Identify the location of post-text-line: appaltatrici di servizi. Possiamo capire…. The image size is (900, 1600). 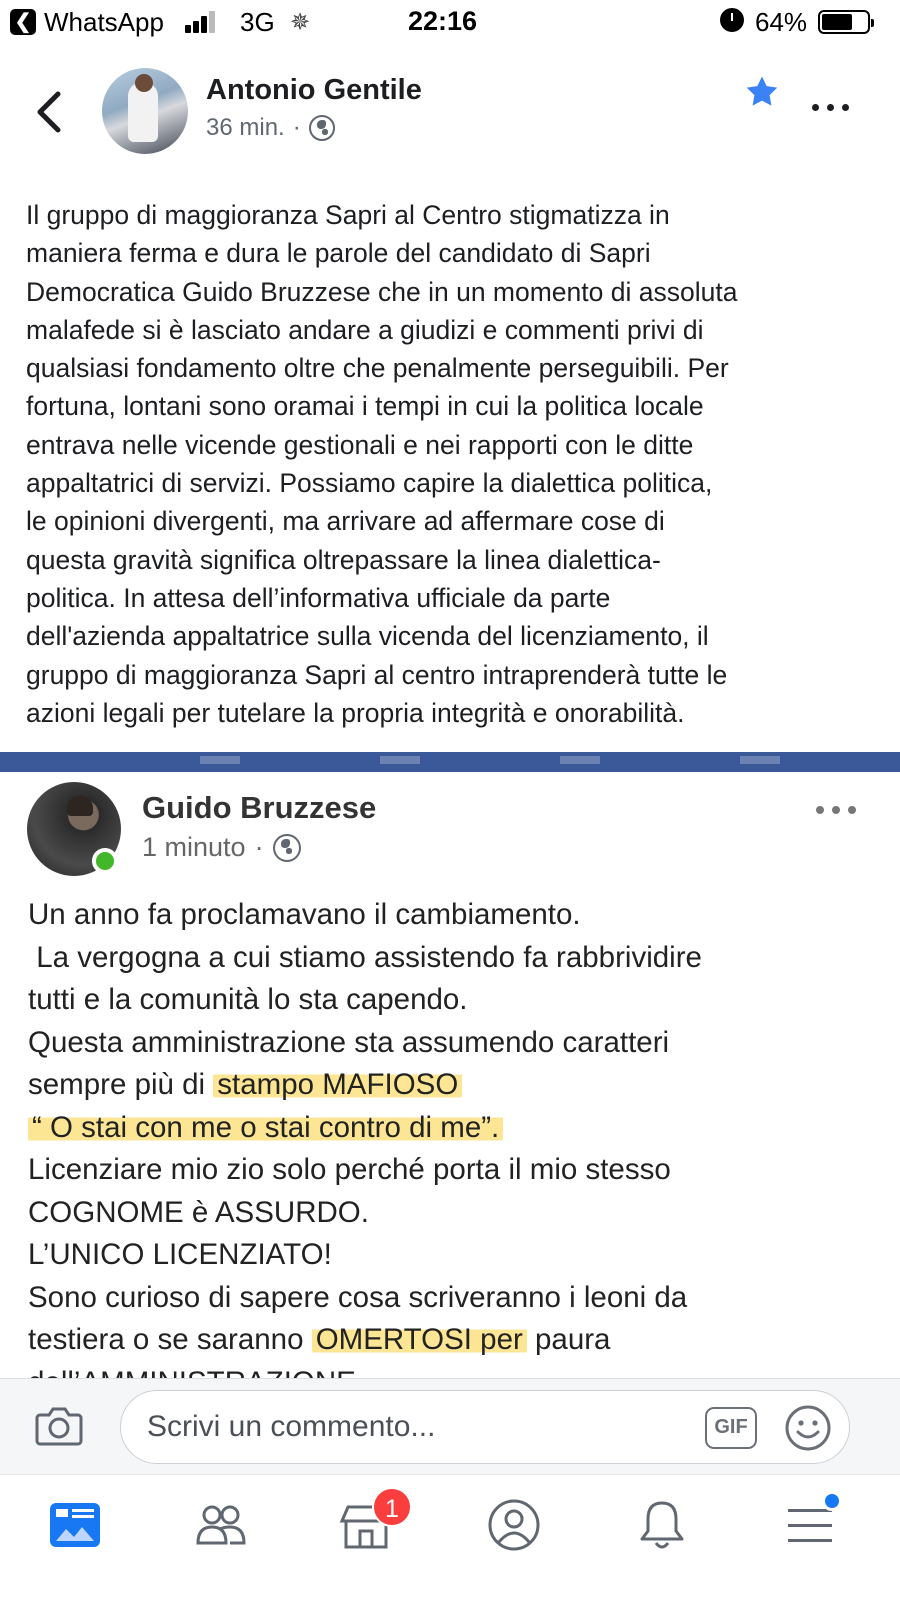
(369, 483).